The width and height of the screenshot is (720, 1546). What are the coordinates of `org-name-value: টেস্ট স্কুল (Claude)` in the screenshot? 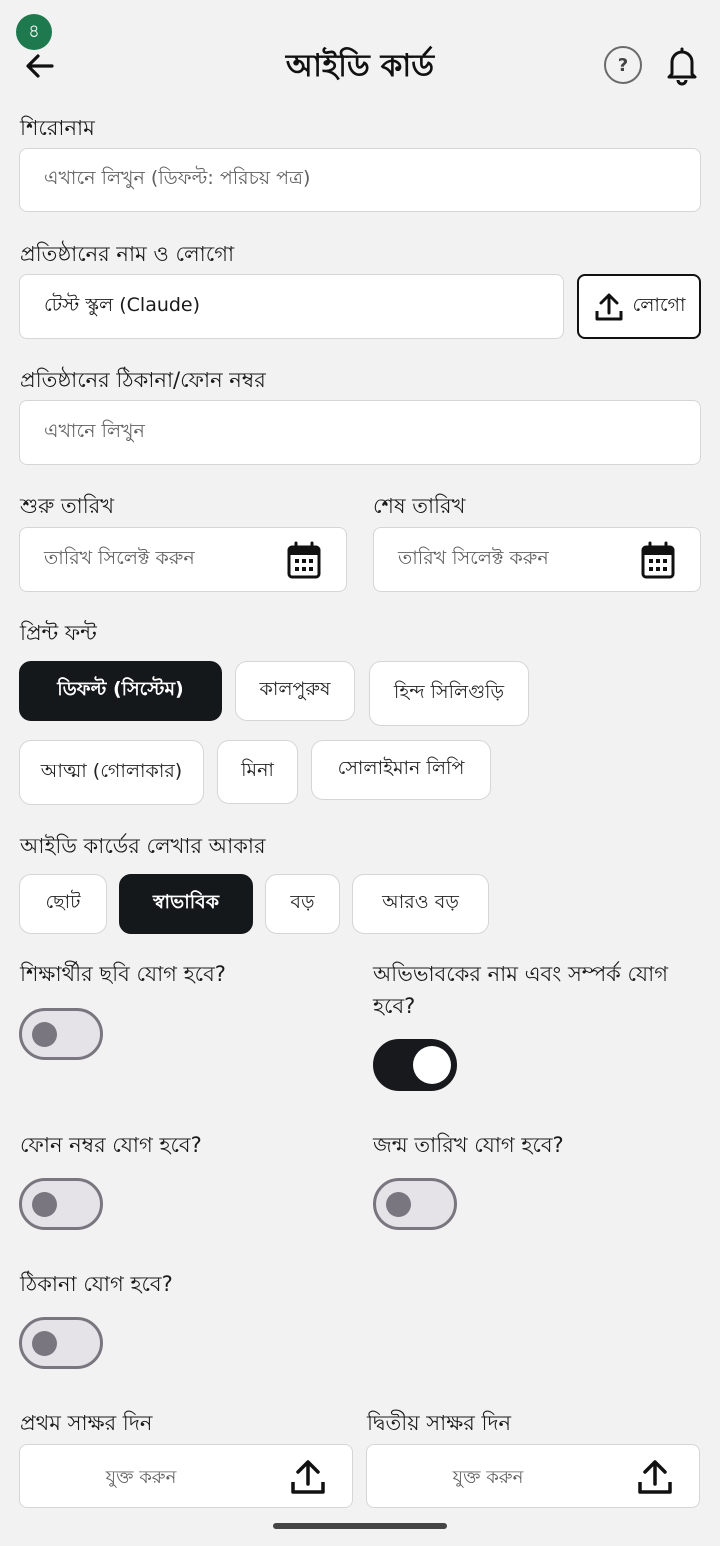 It's located at (122, 304).